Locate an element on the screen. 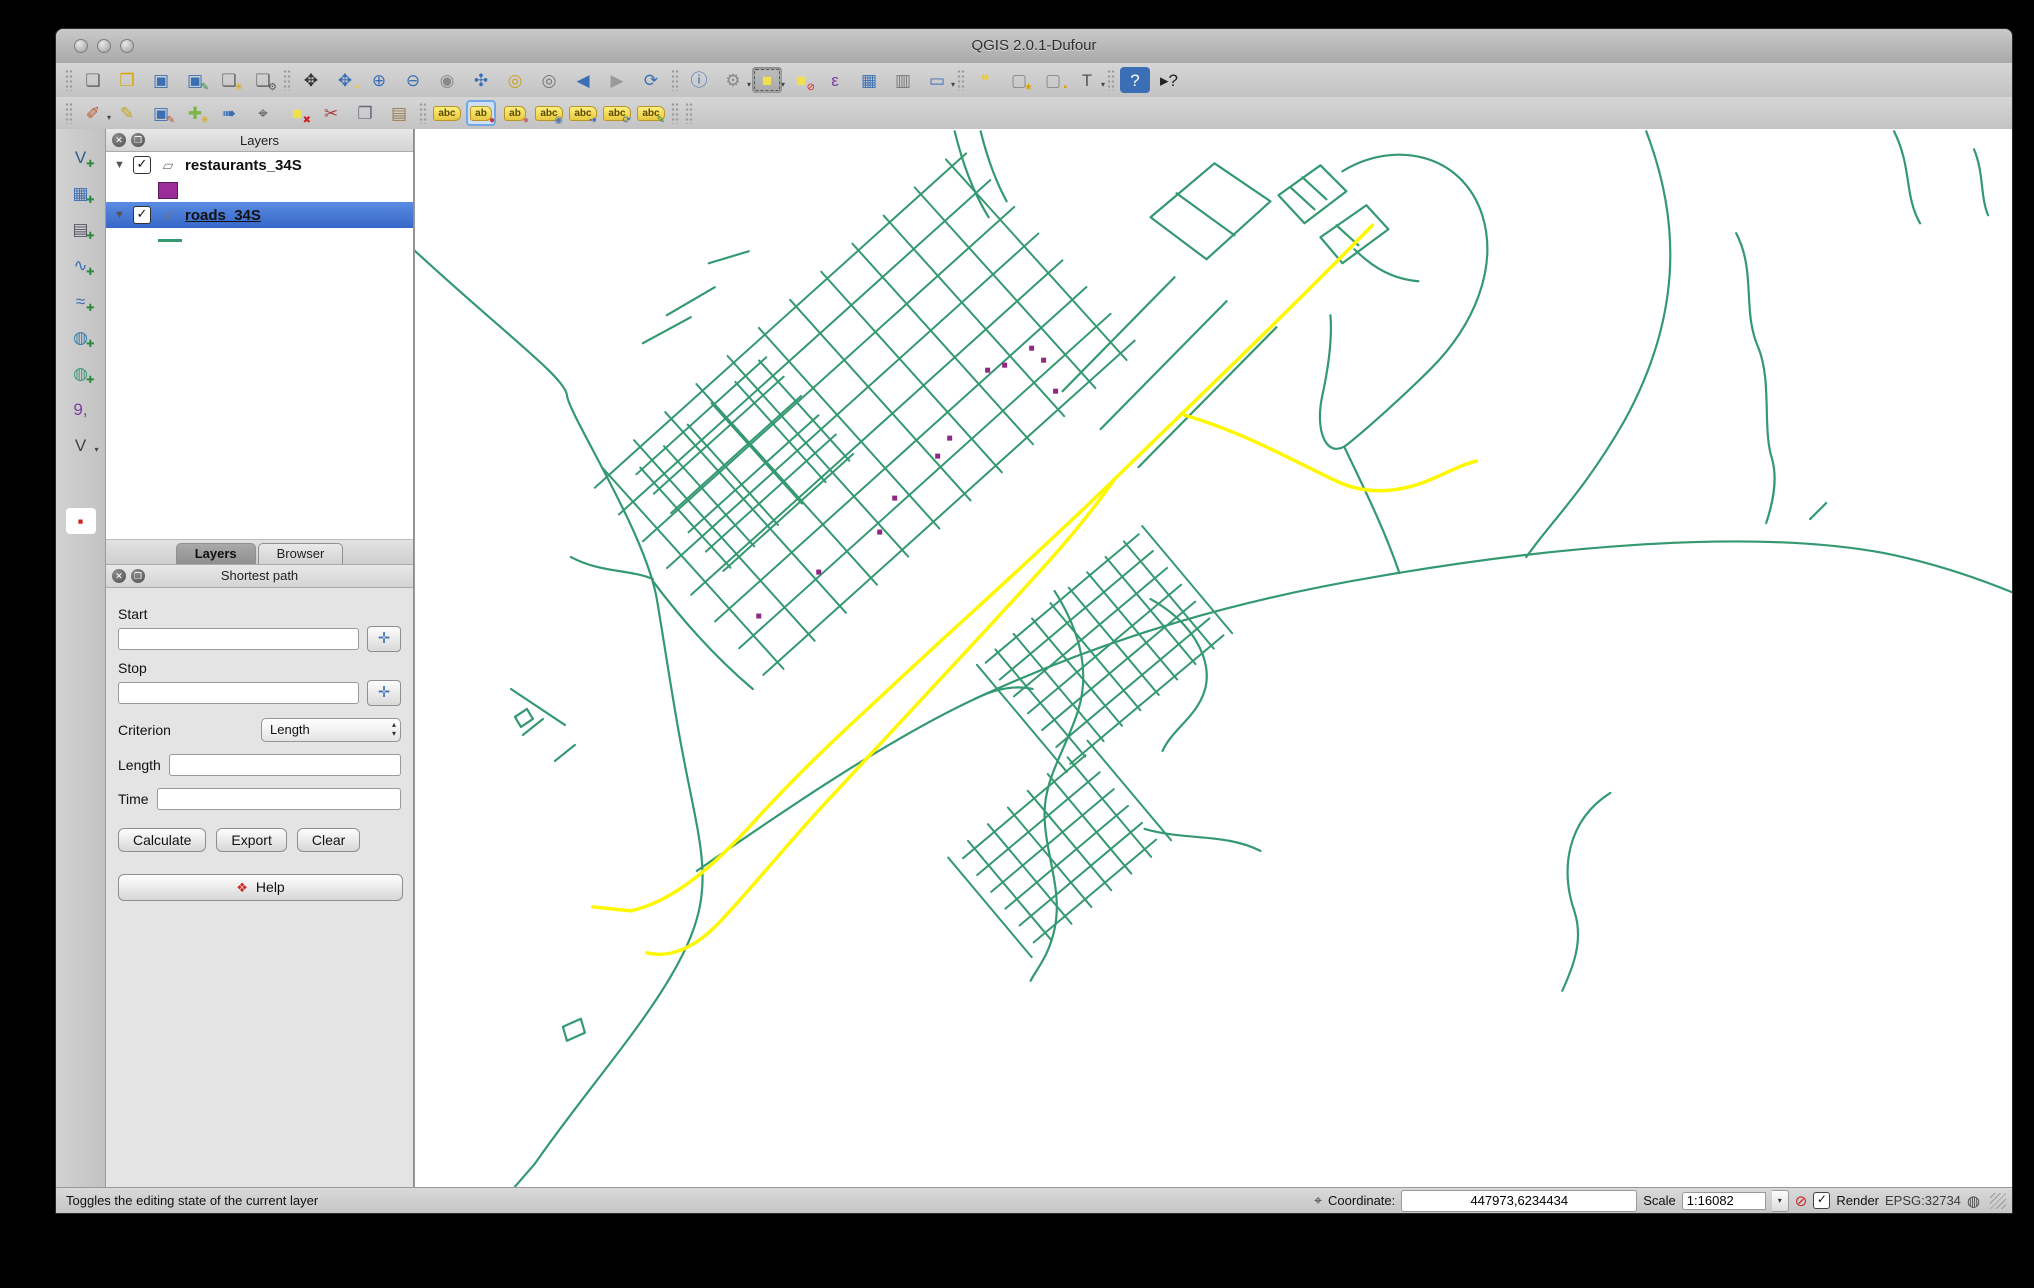 The image size is (2034, 1288). rotate-label-button: abc ⟳ is located at coordinates (617, 113).